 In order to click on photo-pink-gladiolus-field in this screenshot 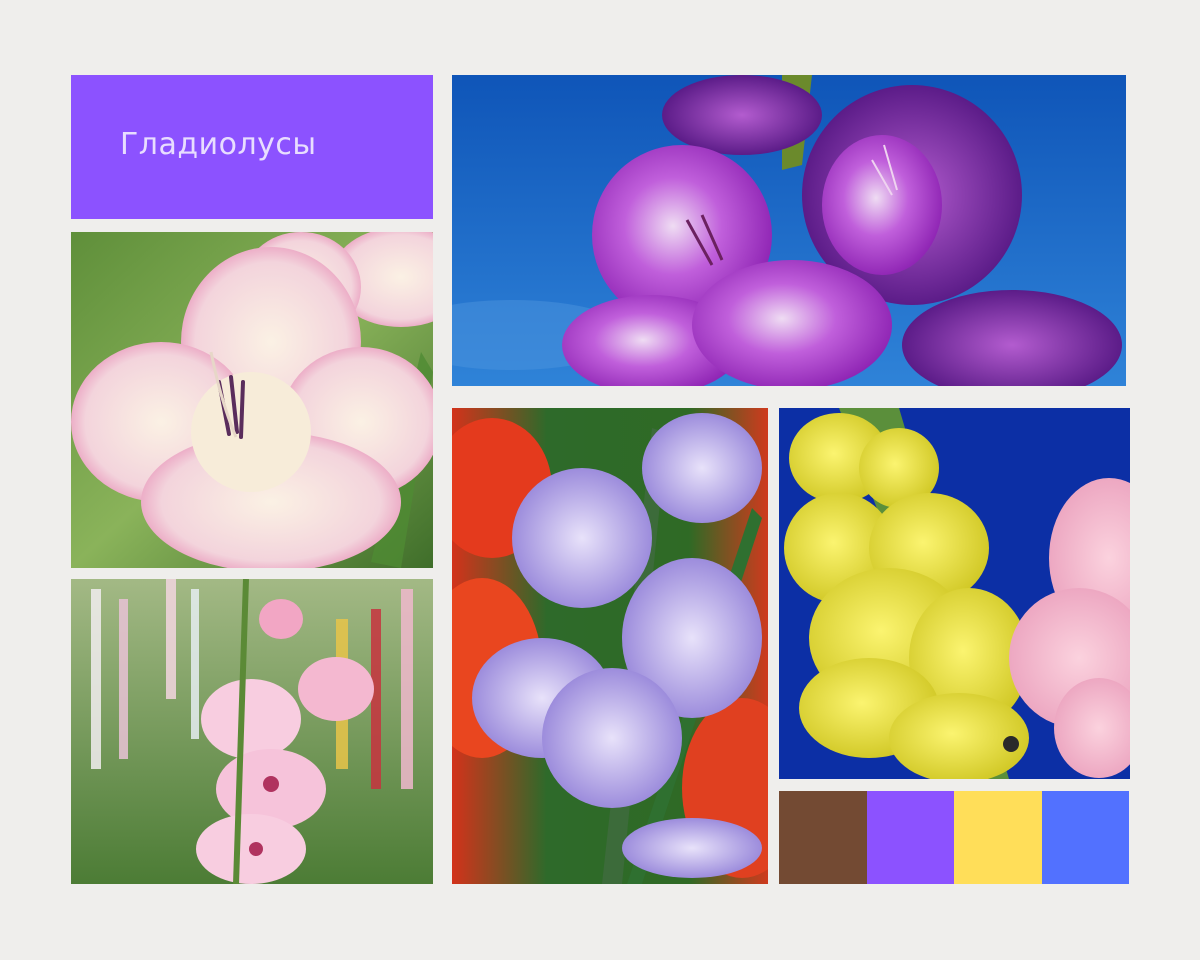, I will do `click(252, 731)`.